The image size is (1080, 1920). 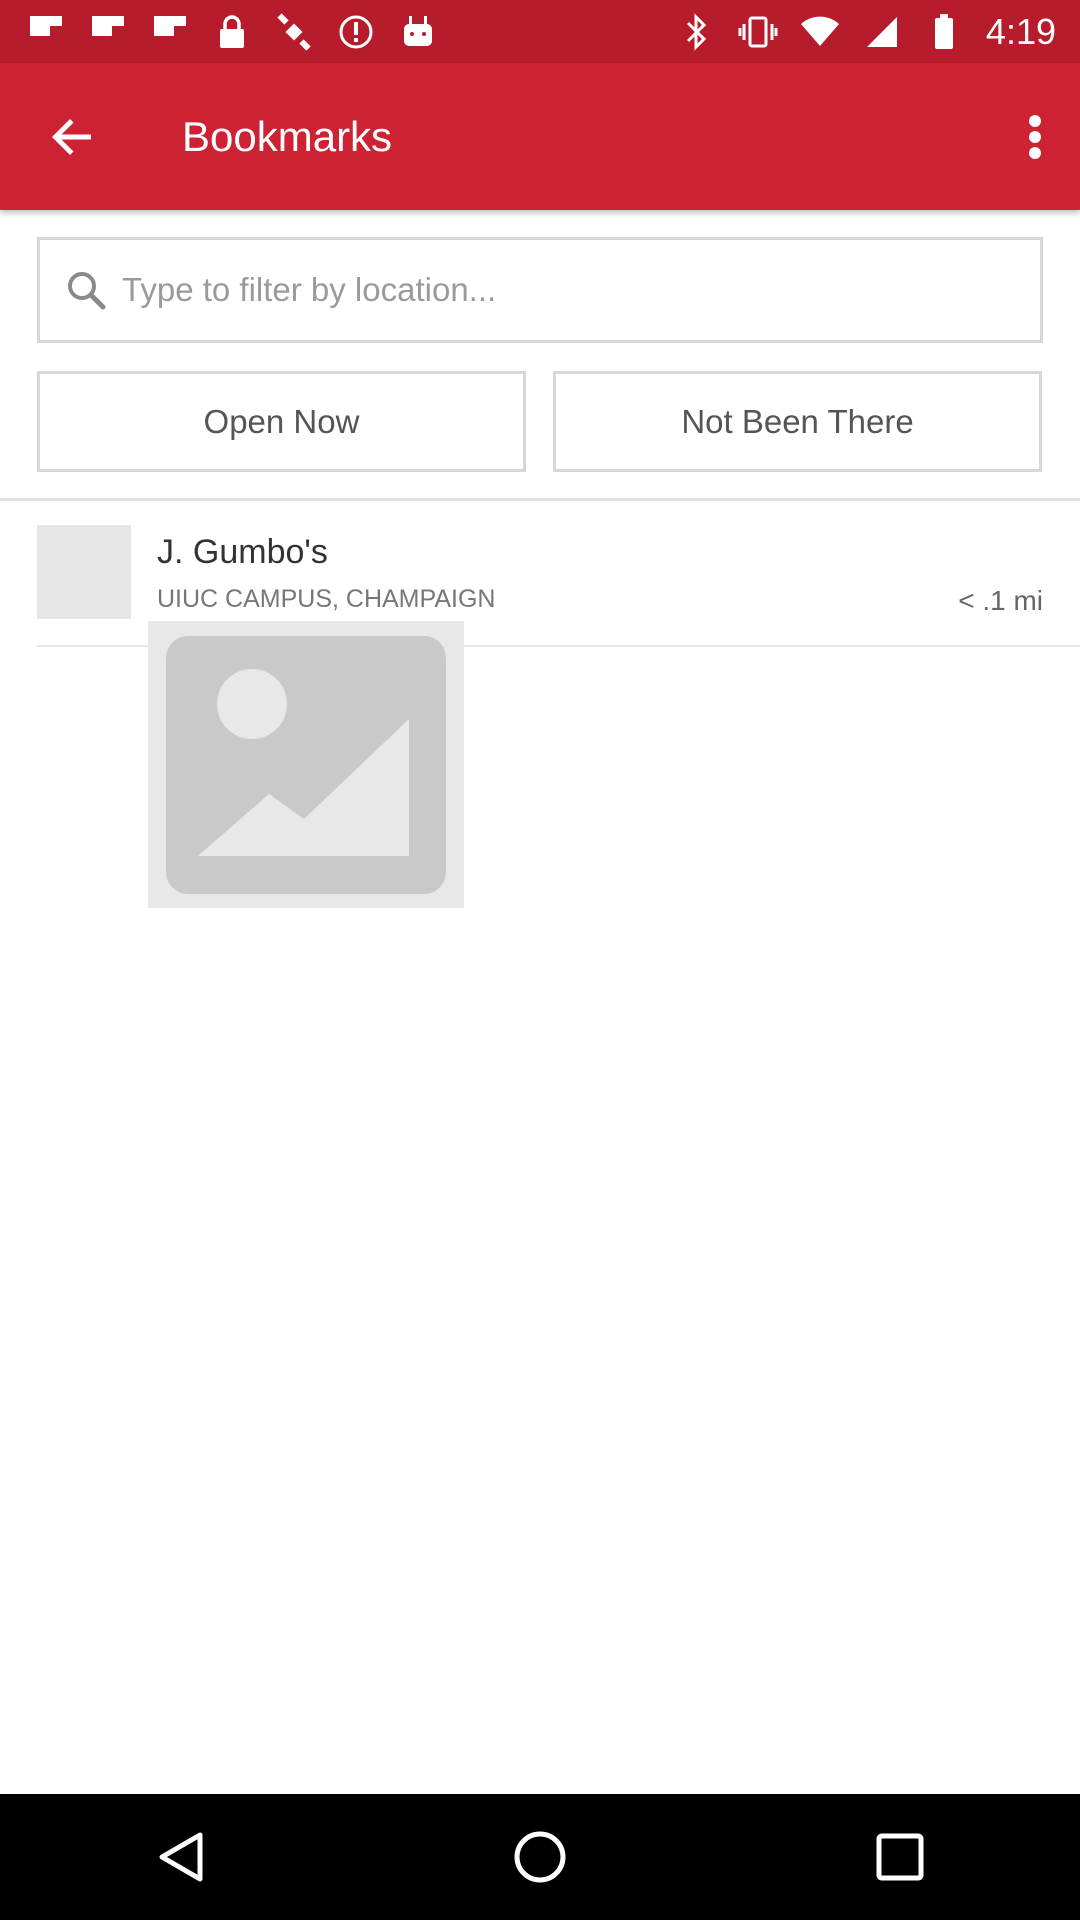 I want to click on more-vert-icon, so click(x=1035, y=136).